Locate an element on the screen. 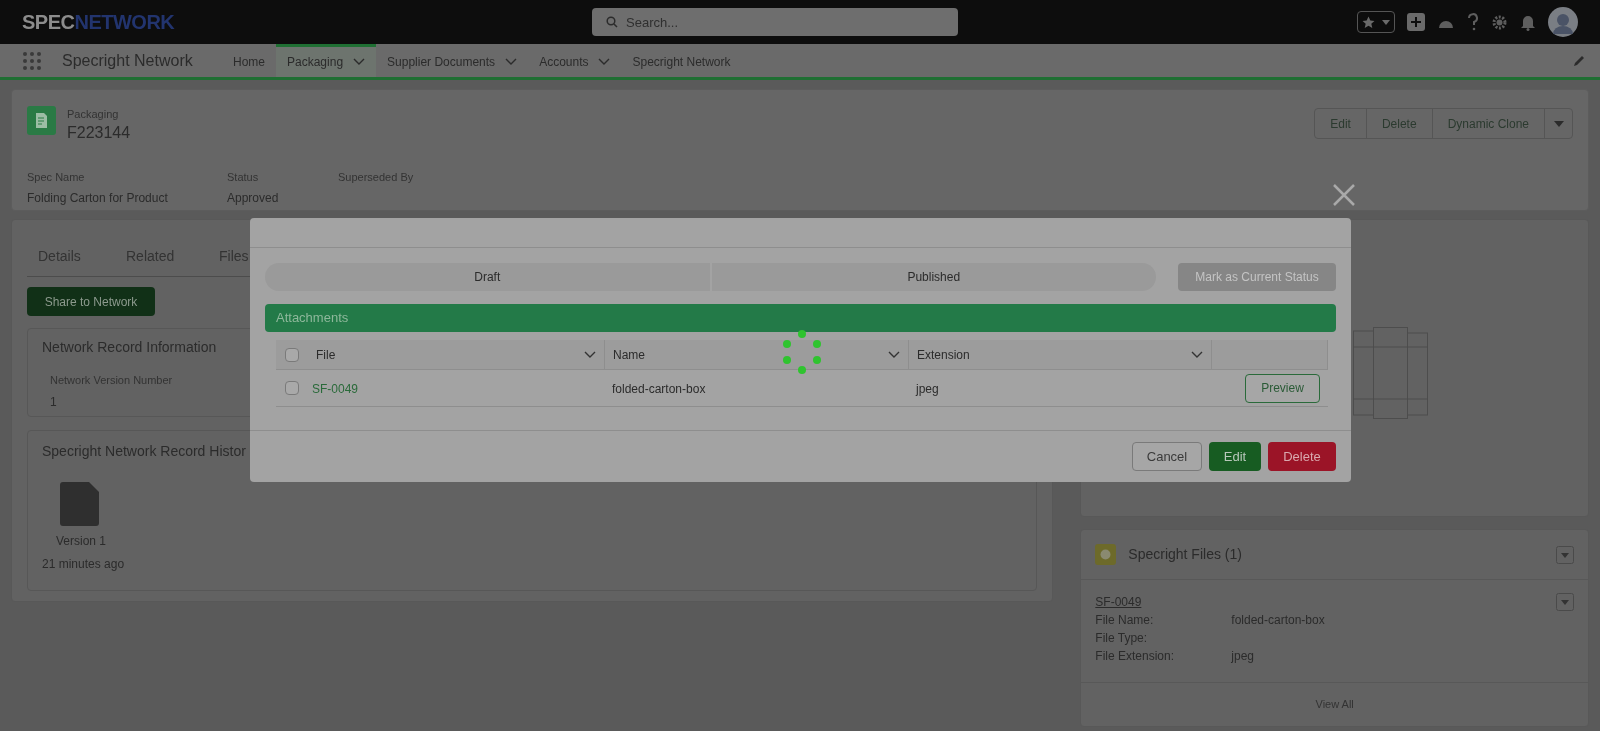  bell-icon is located at coordinates (1528, 22).